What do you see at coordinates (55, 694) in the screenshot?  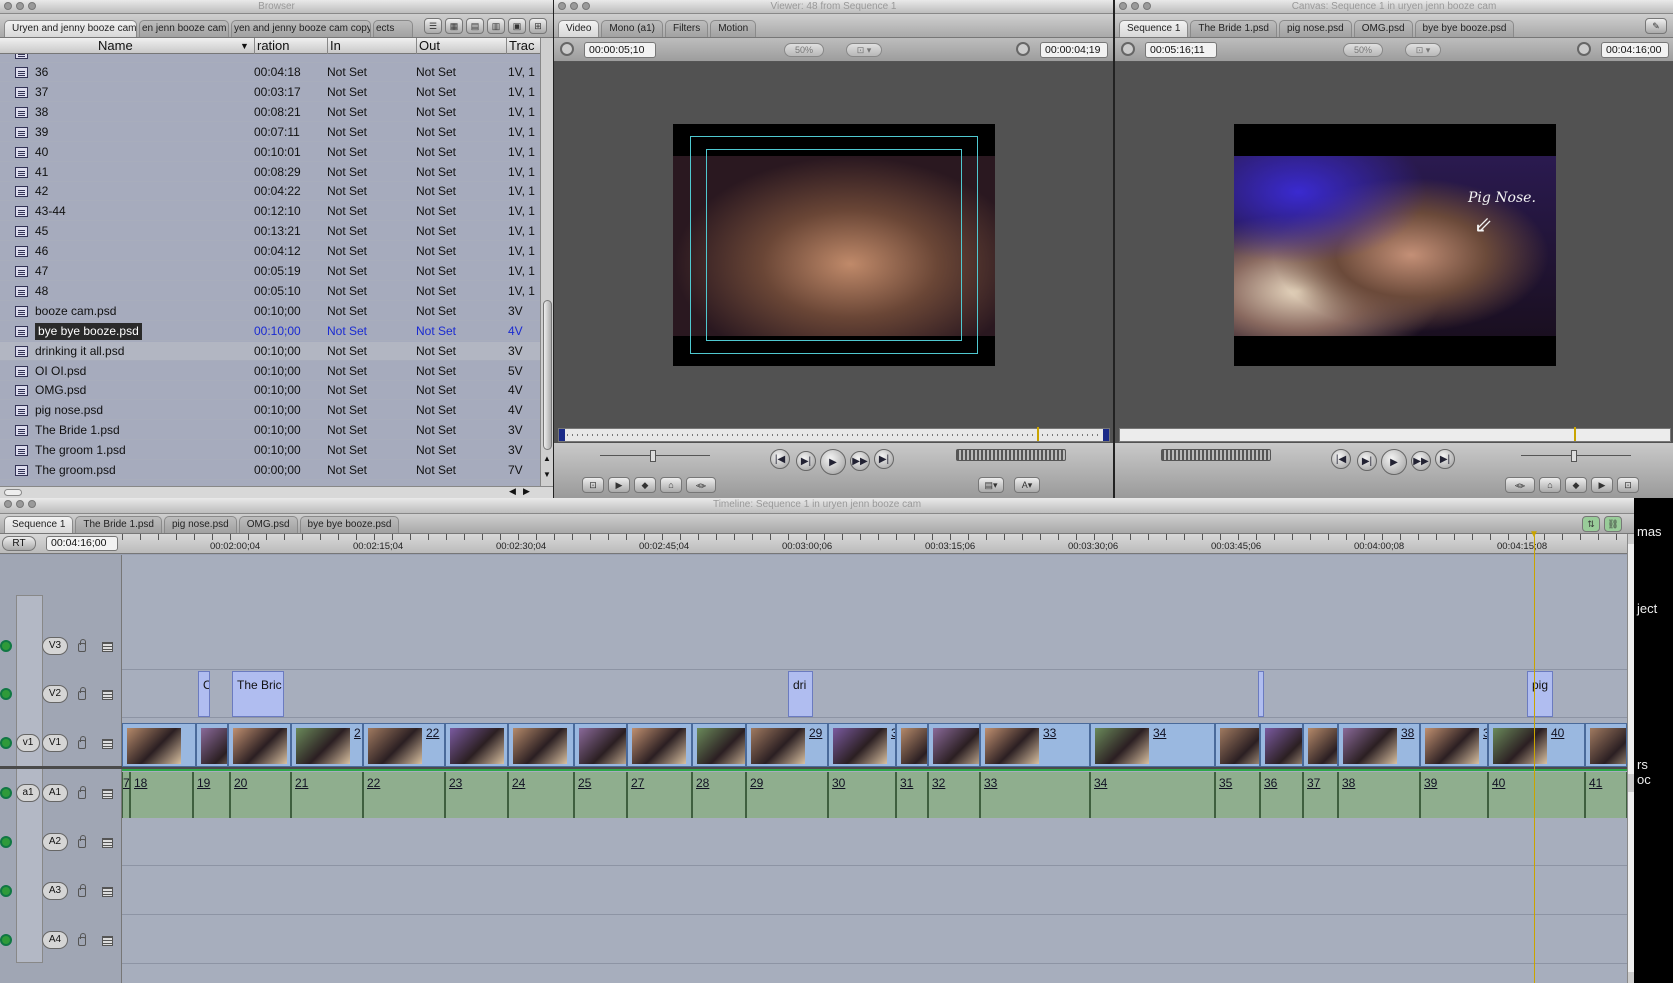 I see `destination-track-label: V2` at bounding box center [55, 694].